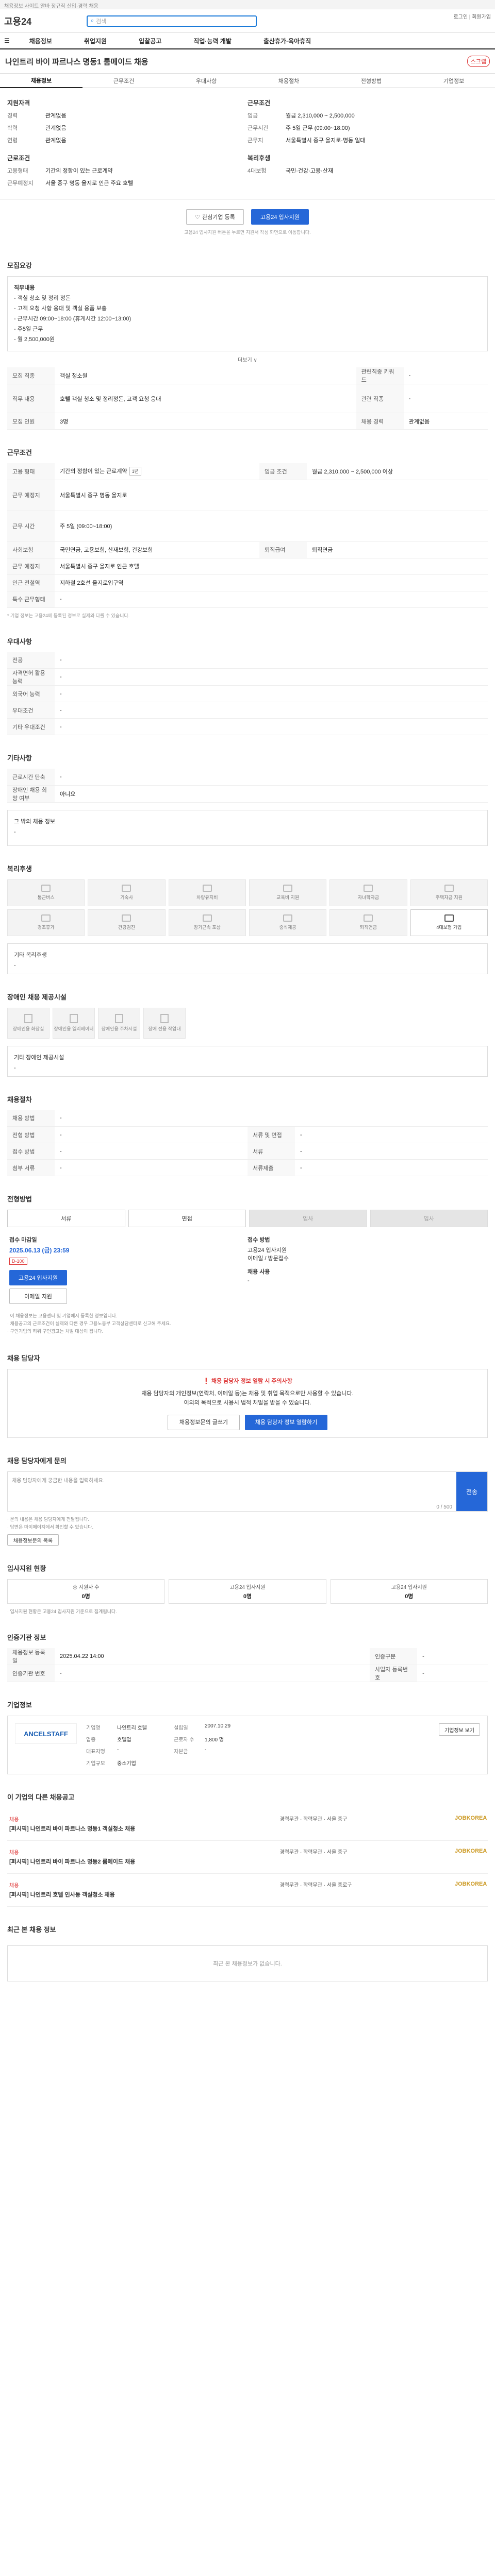  Describe the element at coordinates (247, 693) in the screenshot. I see `prefer-table: 전공 - 자격면허 활용 능력 - 외국어 능력 - 우대조건 - 기타 우대조건 -` at that location.